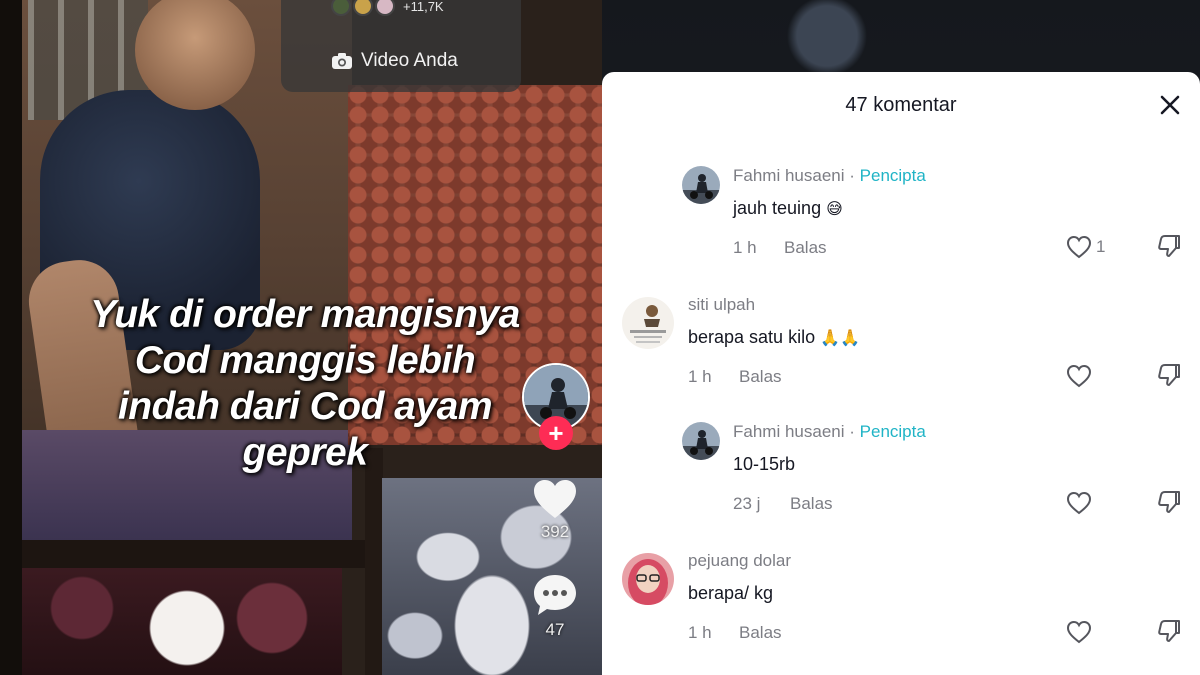 The image size is (1200, 675). I want to click on caption-line: geprek, so click(305, 452).